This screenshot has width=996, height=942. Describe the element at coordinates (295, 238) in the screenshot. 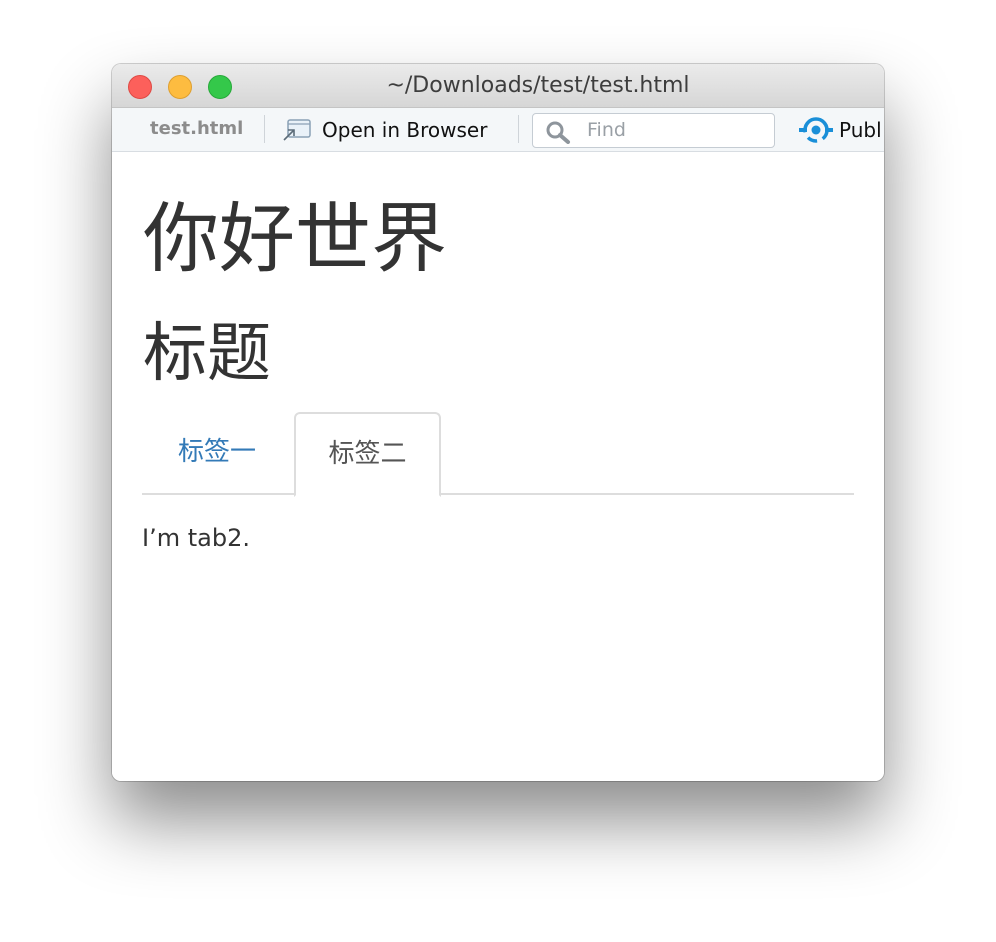

I see `page-heading: 你好世界` at that location.